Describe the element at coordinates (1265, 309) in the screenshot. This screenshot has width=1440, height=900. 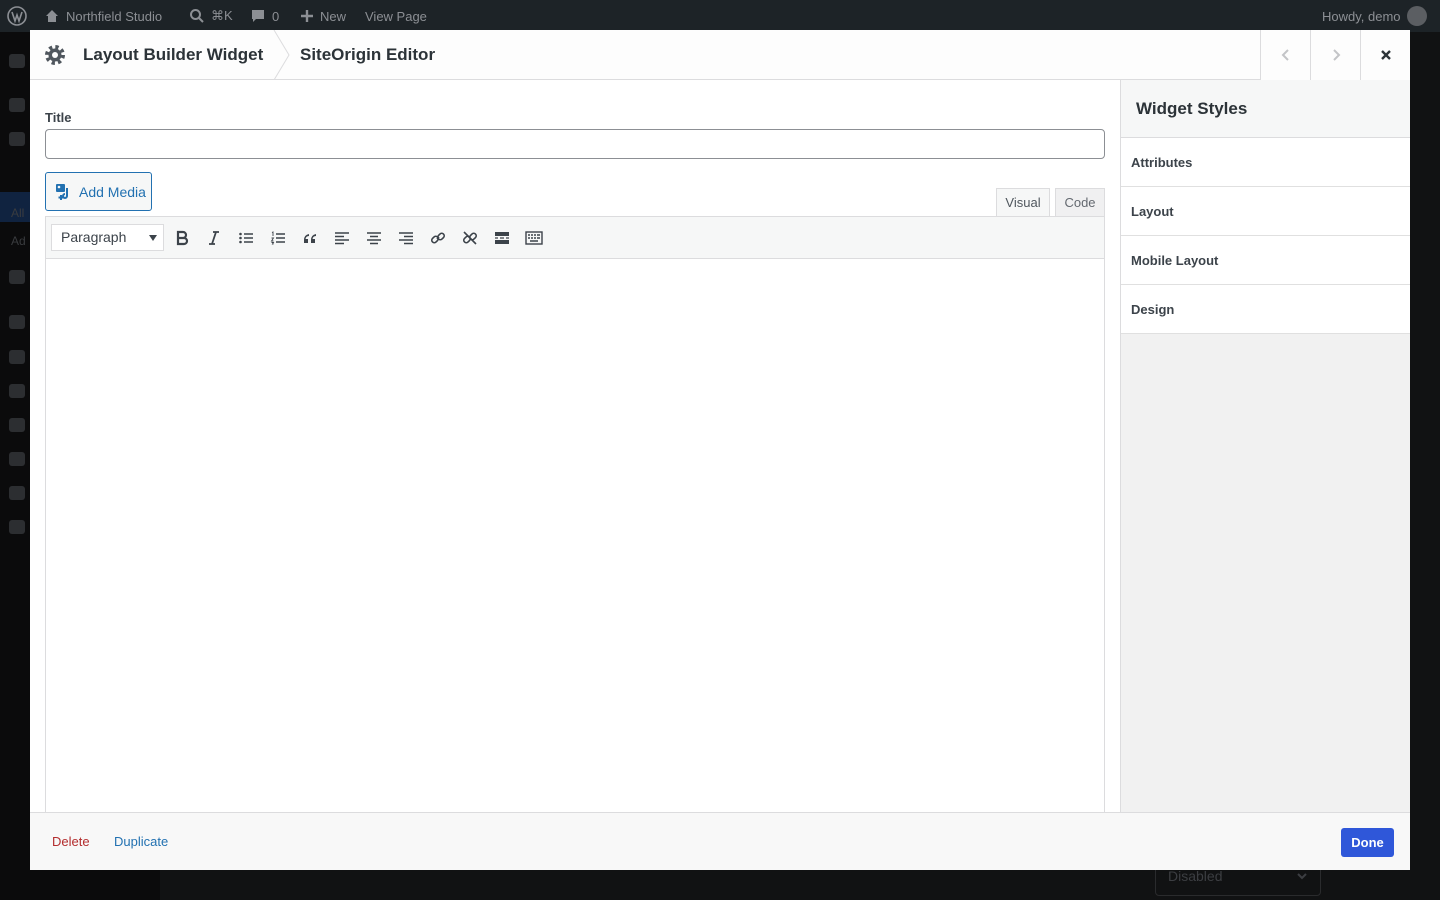
I see `section-design: Design` at that location.